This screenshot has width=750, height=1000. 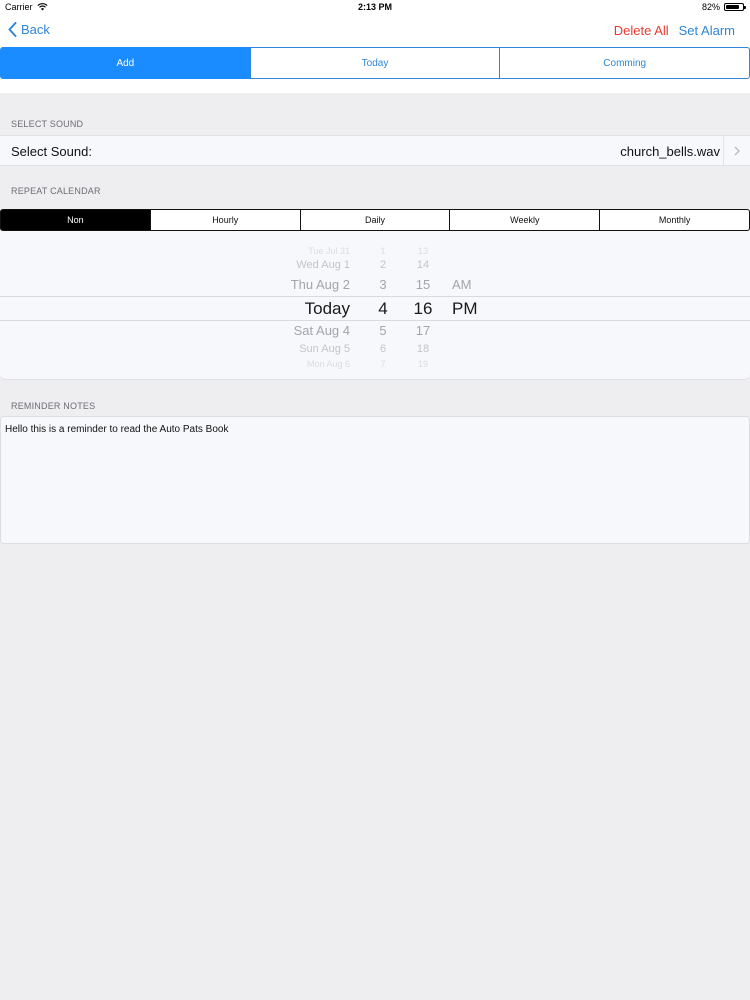 What do you see at coordinates (383, 308) in the screenshot?
I see `hour-wheel-selected: 4` at bounding box center [383, 308].